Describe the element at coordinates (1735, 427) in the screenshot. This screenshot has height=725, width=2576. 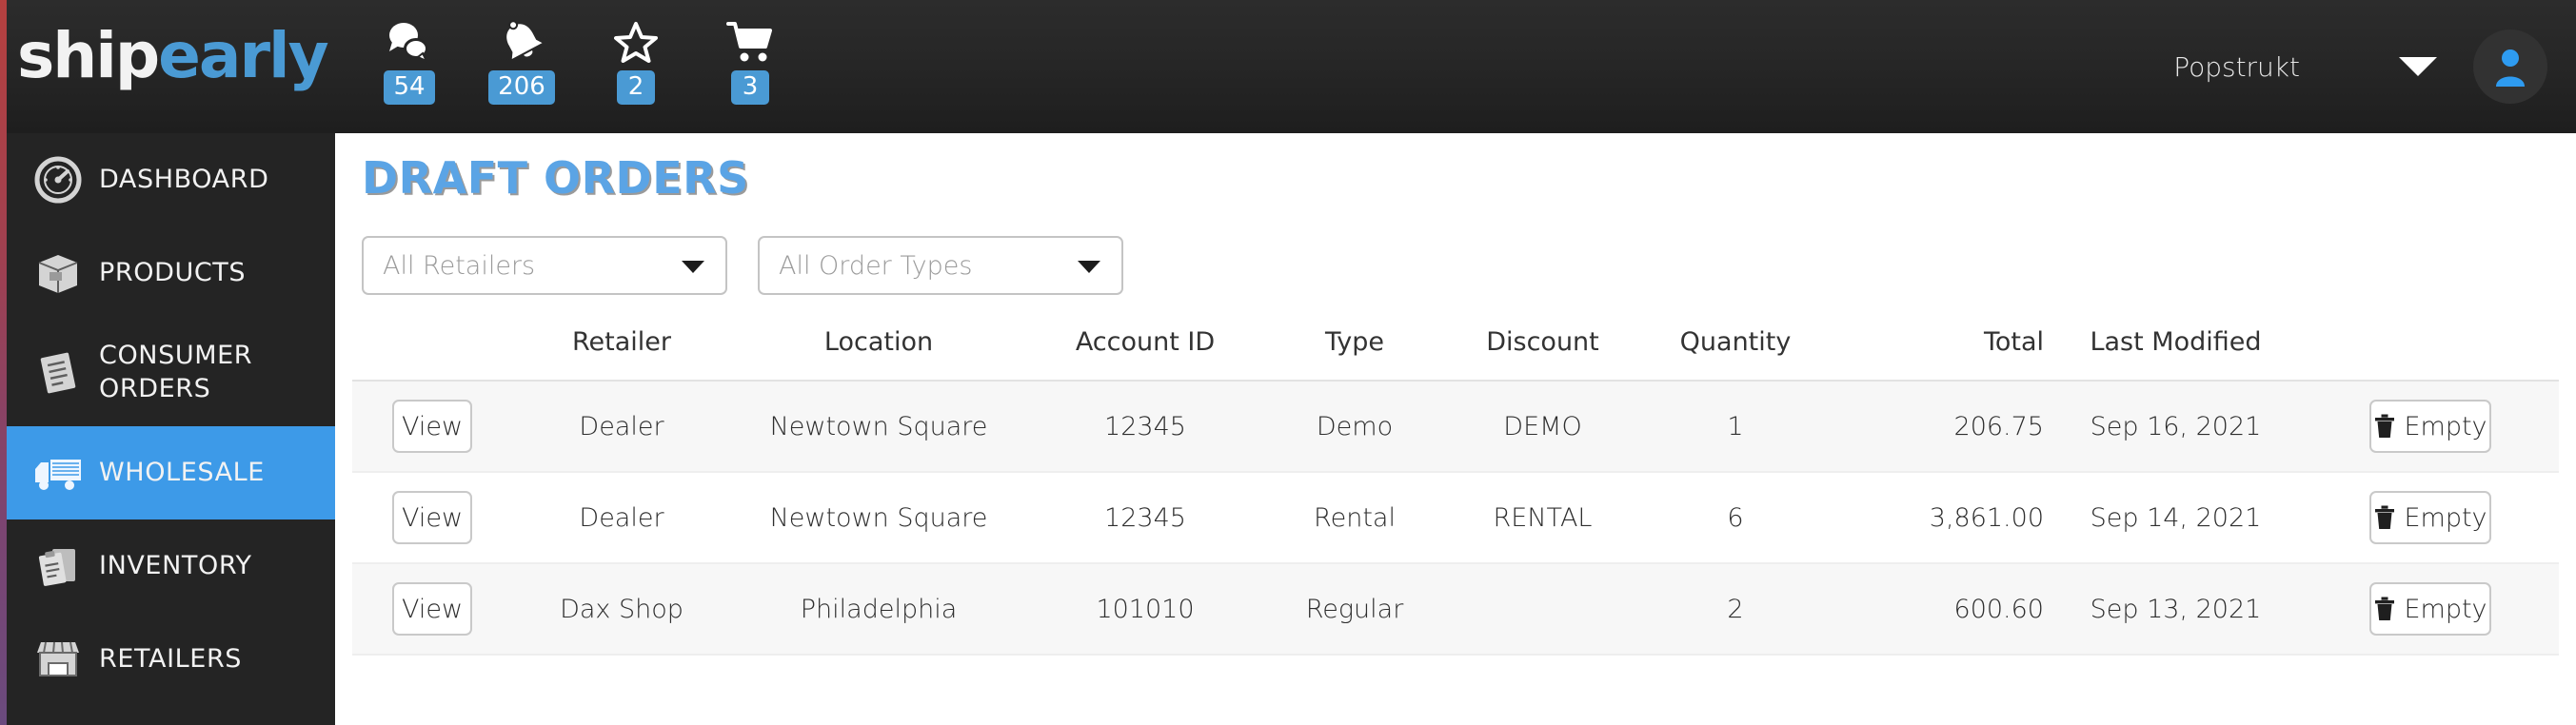
I see `cell-quantity: 1` at that location.